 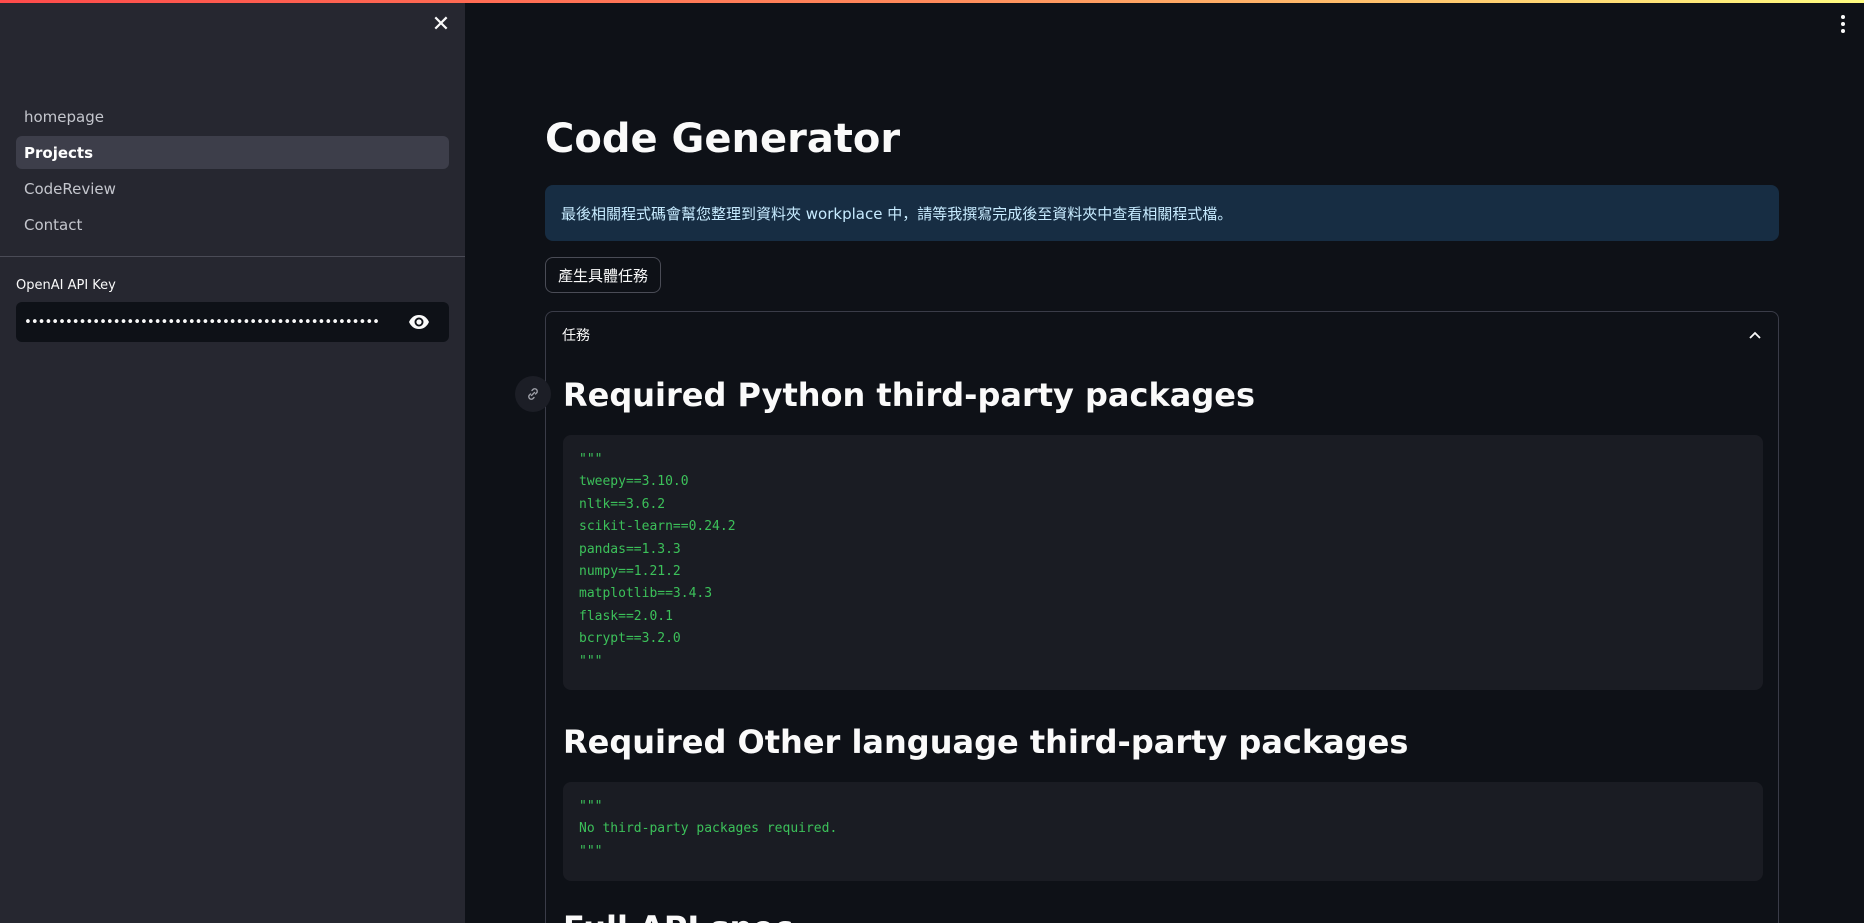 What do you see at coordinates (646, 594) in the screenshot?
I see `code-line: matplotlib==3.4.3` at bounding box center [646, 594].